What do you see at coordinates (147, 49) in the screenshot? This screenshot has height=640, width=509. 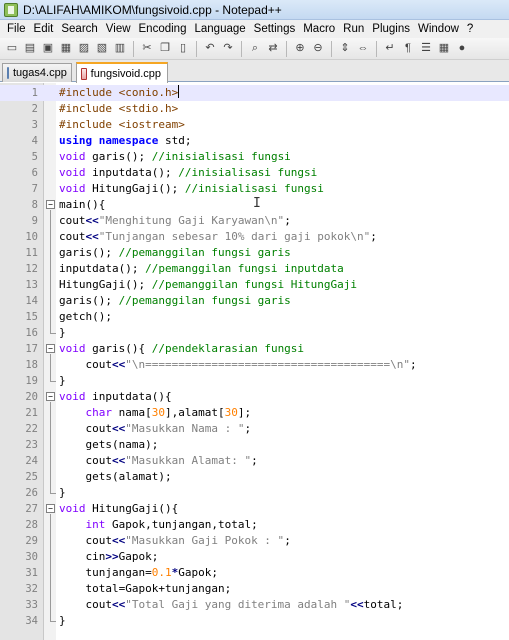 I see `cut-icon: ✂` at bounding box center [147, 49].